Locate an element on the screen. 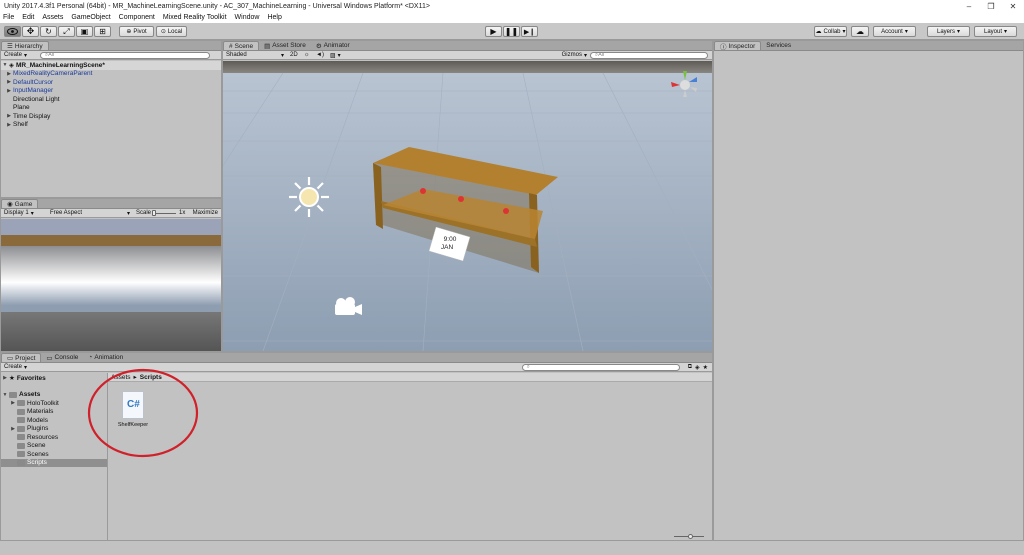 The width and height of the screenshot is (1024, 555). image-icon: ▨ is located at coordinates (333, 55).